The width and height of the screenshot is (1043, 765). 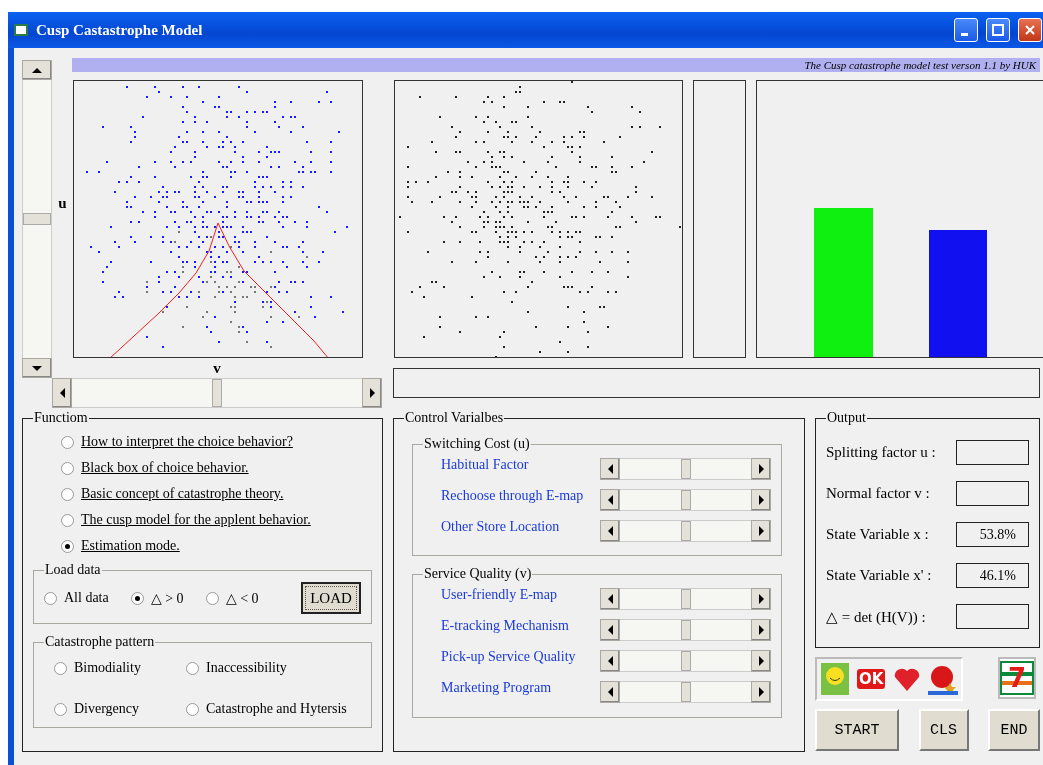 I want to click on option-label: △ > 0, so click(x=167, y=598).